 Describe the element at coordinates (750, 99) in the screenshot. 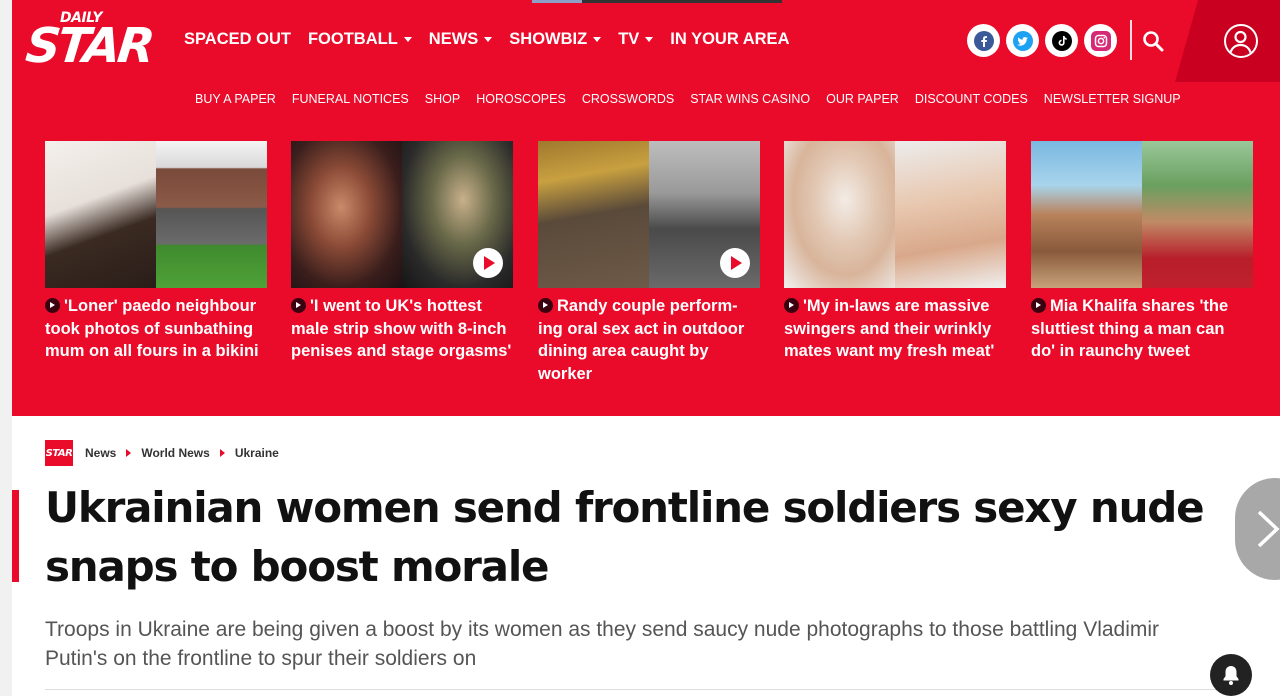

I see `subnav-star-wins-casino: STAR WINS CASINO` at that location.